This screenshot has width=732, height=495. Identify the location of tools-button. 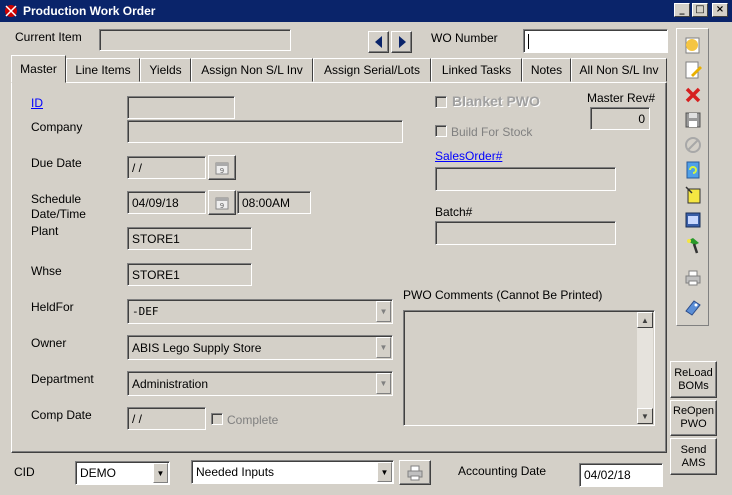
(692, 244).